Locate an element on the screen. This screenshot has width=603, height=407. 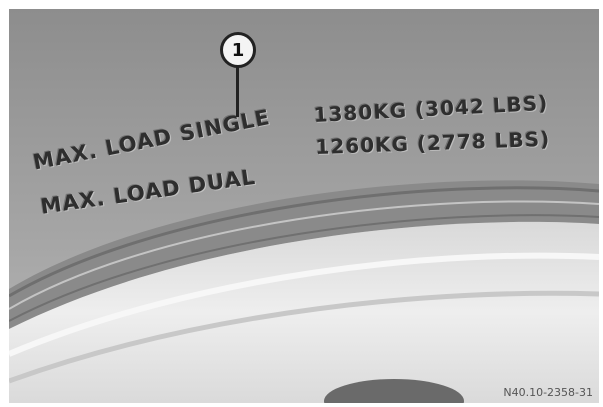
figure-code: N40.10-2358-31 is located at coordinates (548, 392).